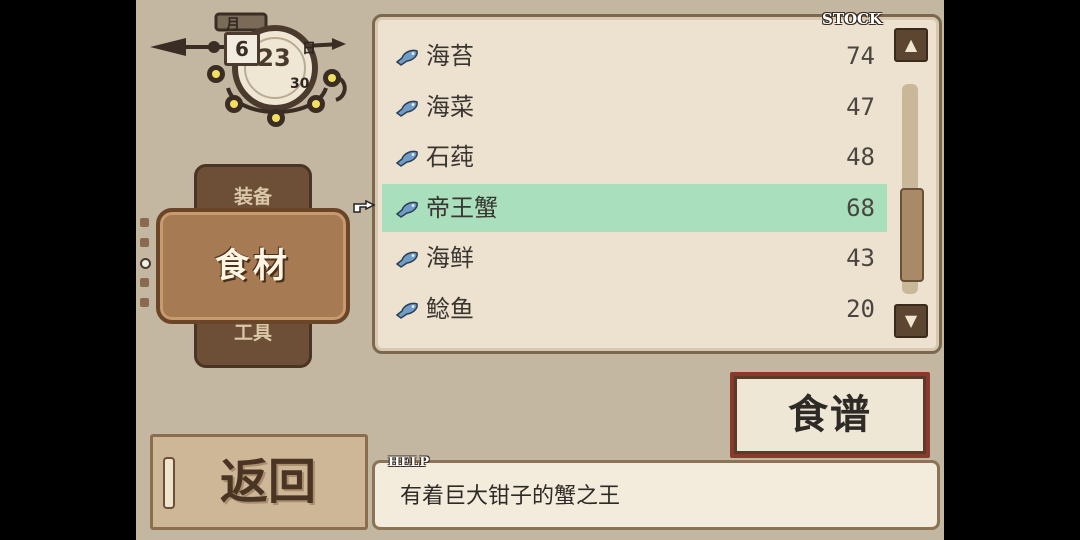  I want to click on item-stock-count: 68, so click(860, 207).